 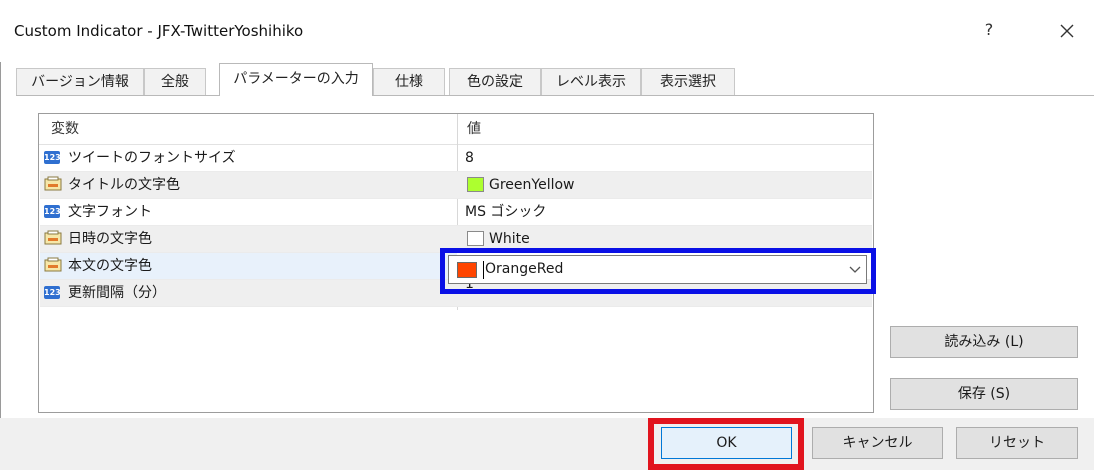 I want to click on row-value-cell: MS ゴシック, so click(x=665, y=212).